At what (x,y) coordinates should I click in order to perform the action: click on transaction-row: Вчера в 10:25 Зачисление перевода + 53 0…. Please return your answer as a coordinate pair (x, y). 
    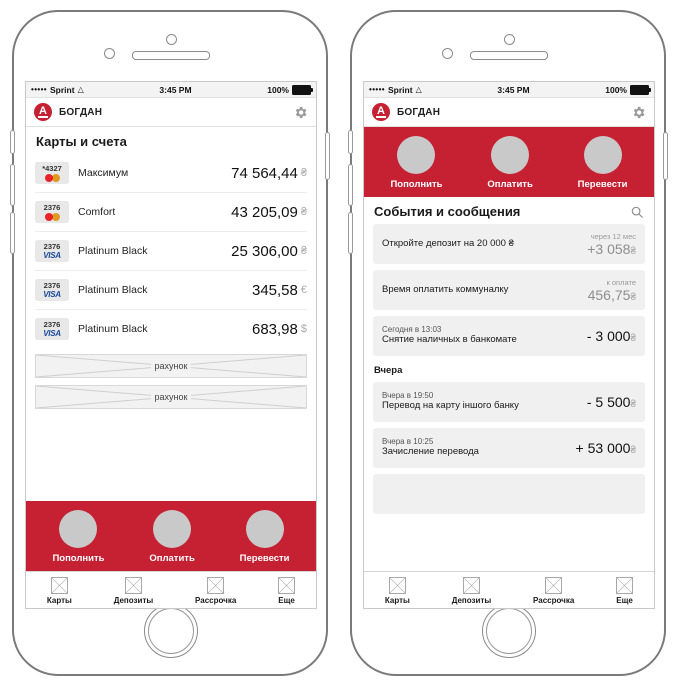
    Looking at the image, I should click on (509, 448).